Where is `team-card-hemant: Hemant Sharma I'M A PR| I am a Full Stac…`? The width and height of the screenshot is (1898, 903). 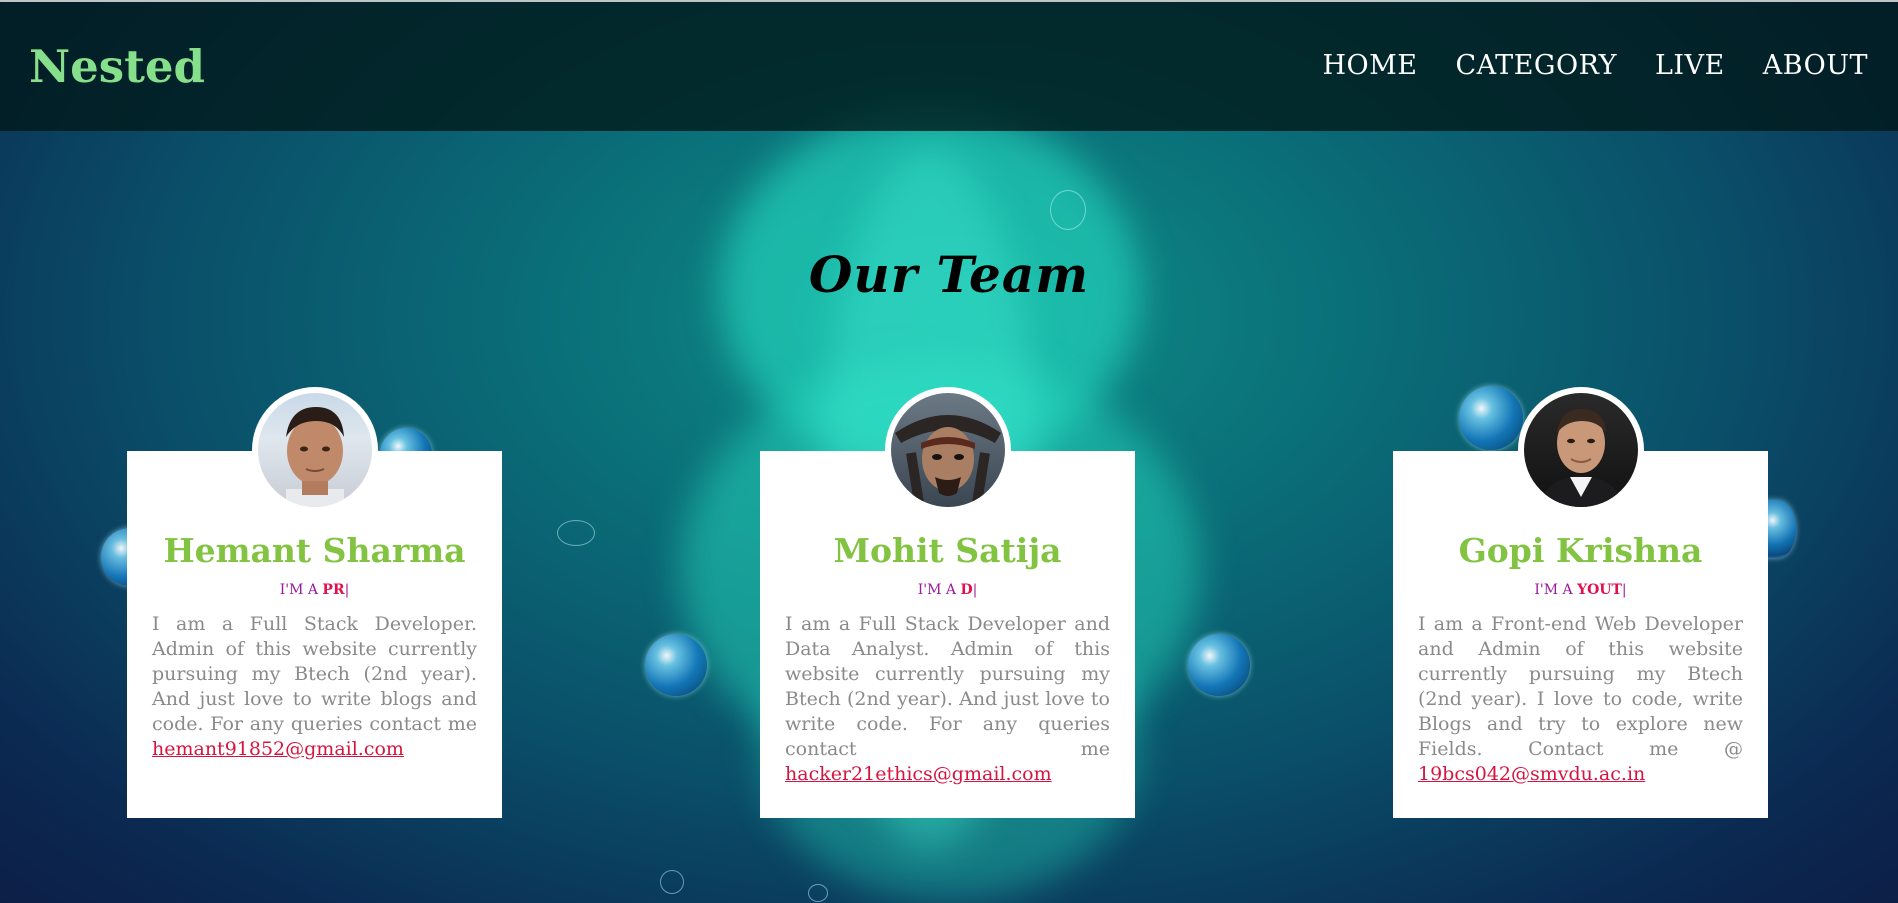 team-card-hemant: Hemant Sharma I'M A PR| I am a Full Stac… is located at coordinates (314, 602).